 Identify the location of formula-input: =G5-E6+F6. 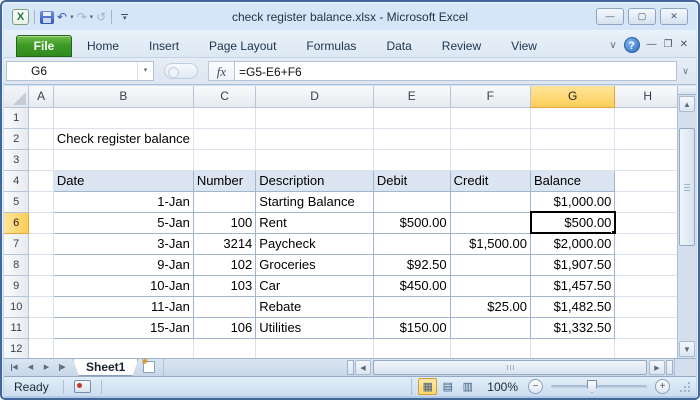
(455, 71).